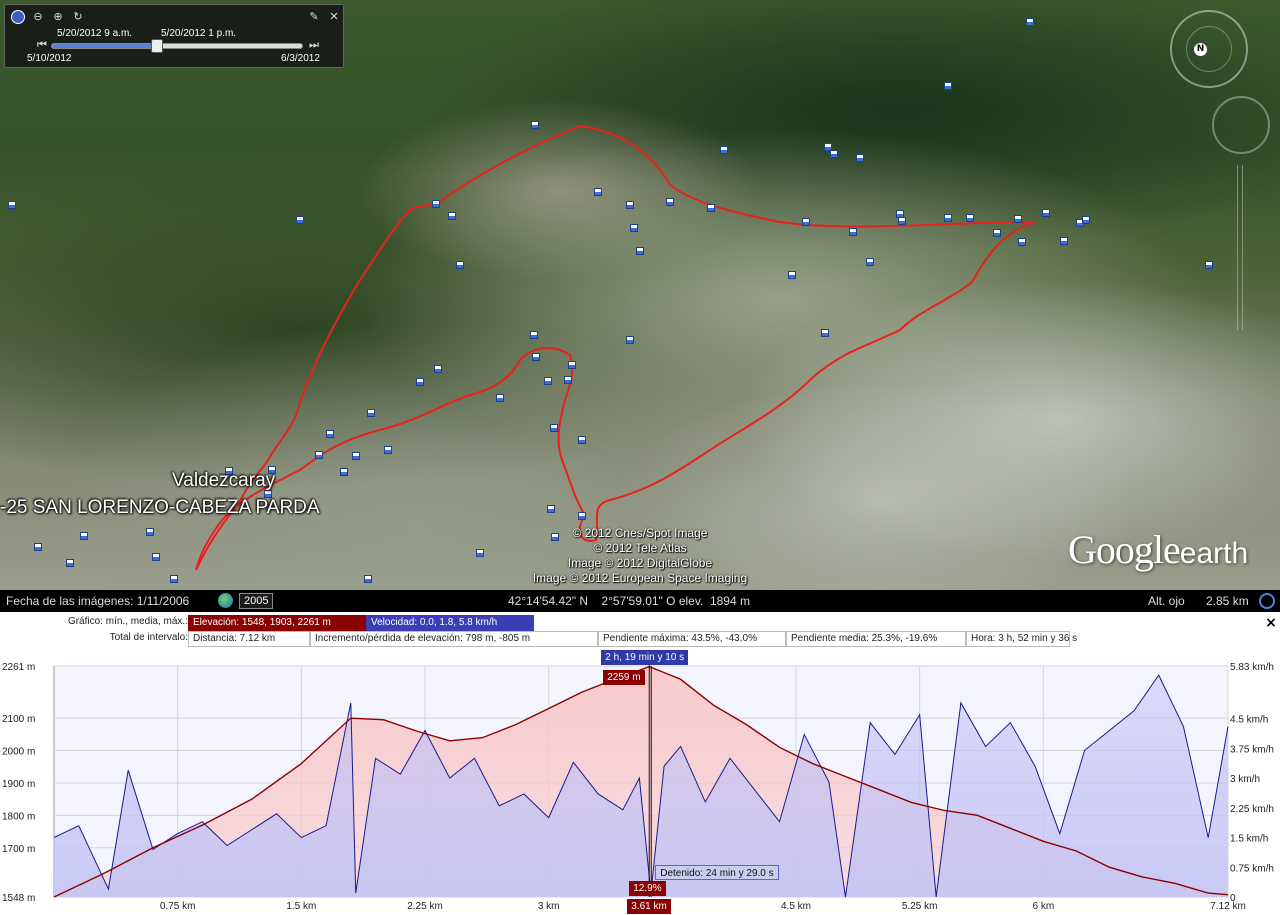 The image size is (1280, 915). What do you see at coordinates (42, 45) in the screenshot?
I see `step-back-icon: ⏮` at bounding box center [42, 45].